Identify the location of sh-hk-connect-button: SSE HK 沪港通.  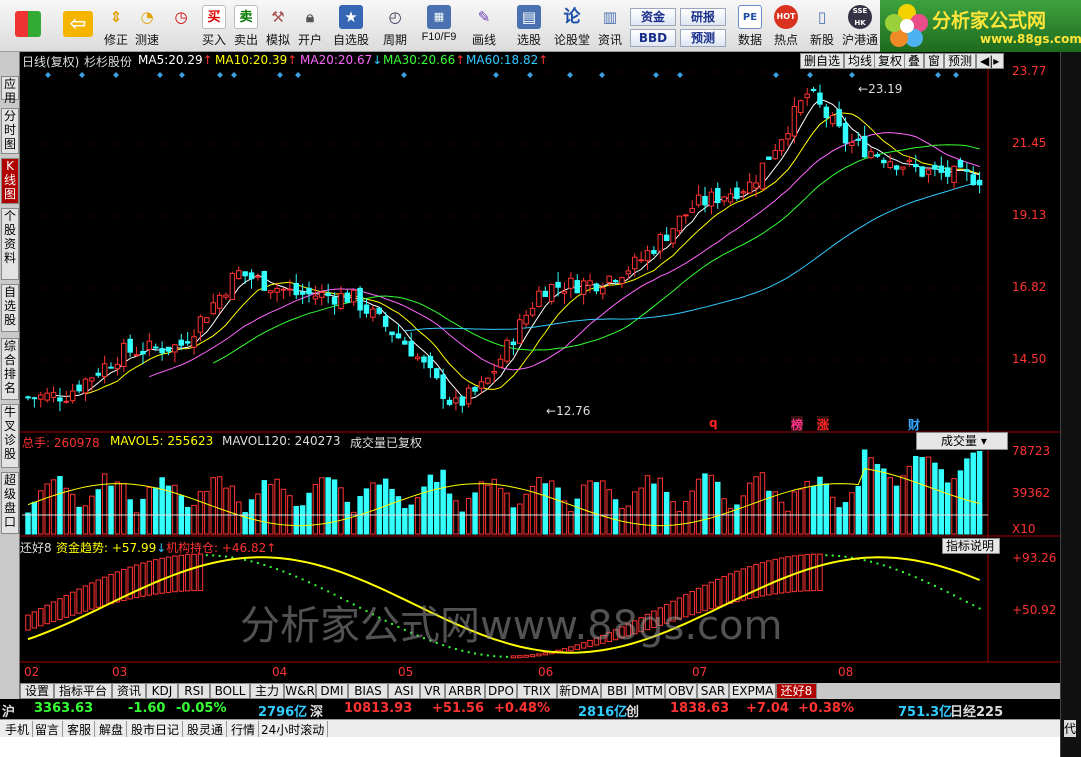
(860, 26).